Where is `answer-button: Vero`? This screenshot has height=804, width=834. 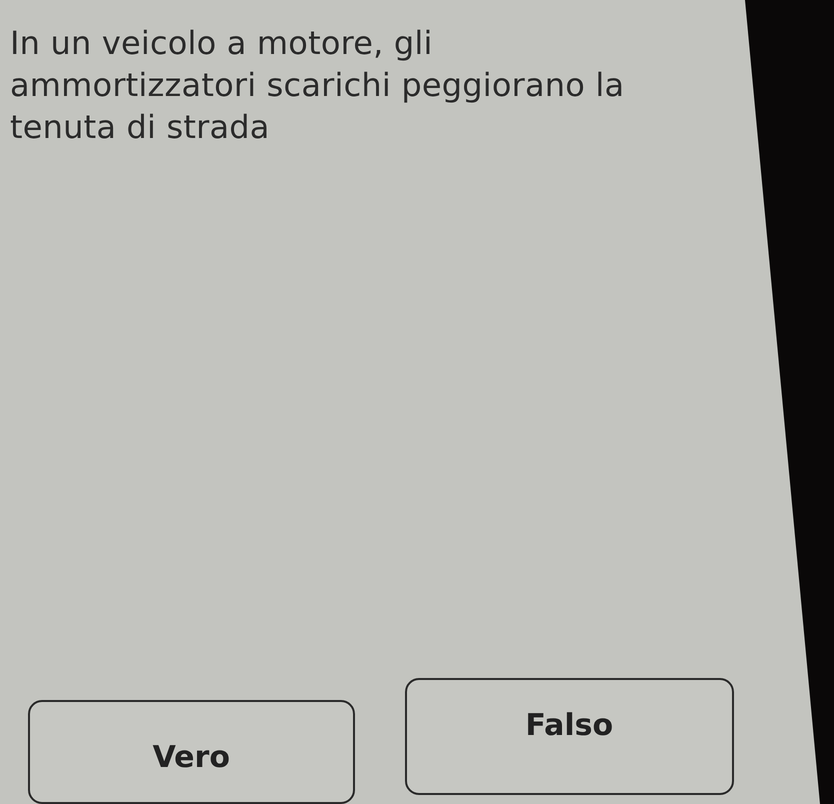
answer-button: Vero is located at coordinates (191, 752).